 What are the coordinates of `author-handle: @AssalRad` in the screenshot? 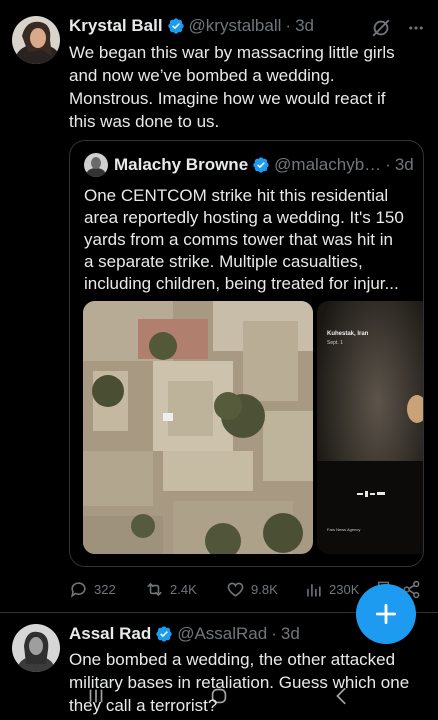 It's located at (222, 634).